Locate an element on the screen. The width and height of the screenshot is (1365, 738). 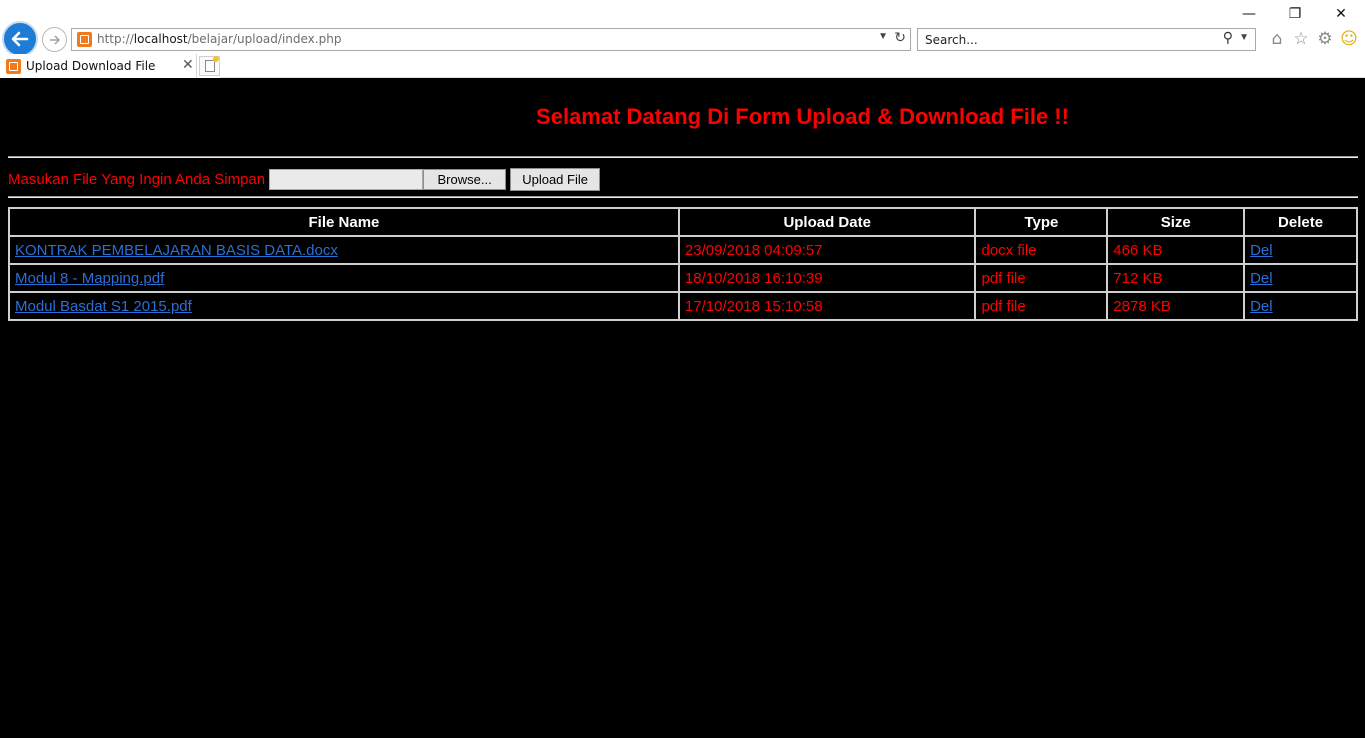
close-window-button: ✕ is located at coordinates (1341, 14).